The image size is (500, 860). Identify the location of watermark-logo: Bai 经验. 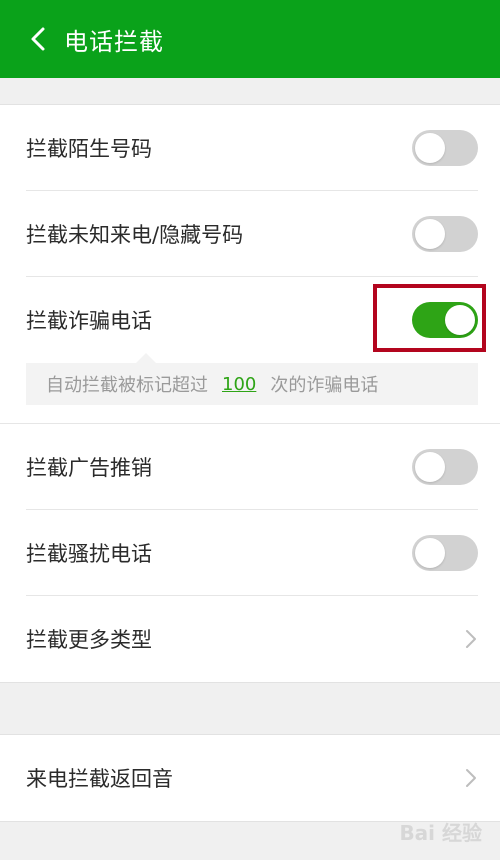
(440, 833).